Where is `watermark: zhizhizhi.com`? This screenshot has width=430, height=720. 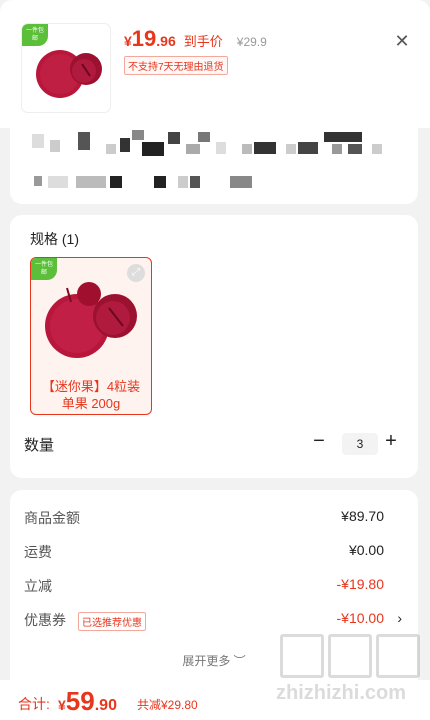 watermark: zhizhizhi.com is located at coordinates (351, 674).